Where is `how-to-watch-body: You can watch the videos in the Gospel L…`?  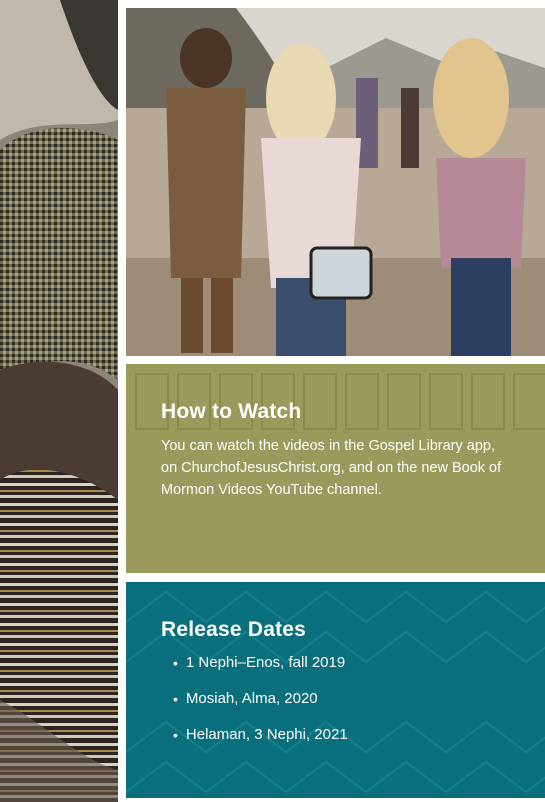 how-to-watch-body: You can watch the videos in the Gospel L… is located at coordinates (331, 468).